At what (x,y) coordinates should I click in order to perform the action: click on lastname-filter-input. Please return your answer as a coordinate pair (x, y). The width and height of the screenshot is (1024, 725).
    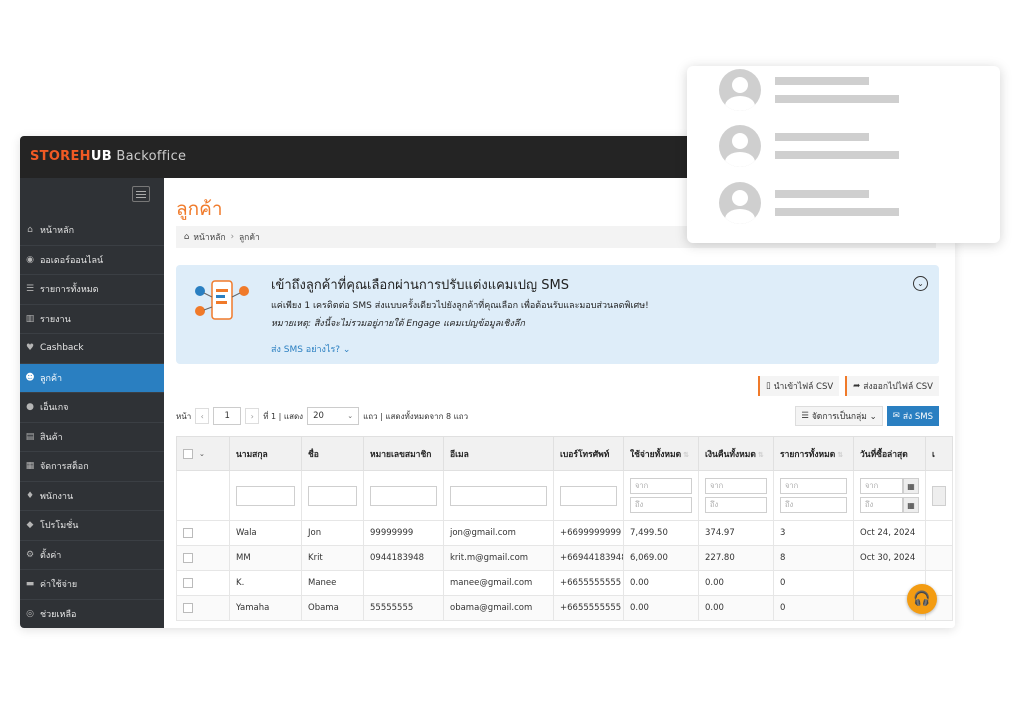
    Looking at the image, I should click on (265, 495).